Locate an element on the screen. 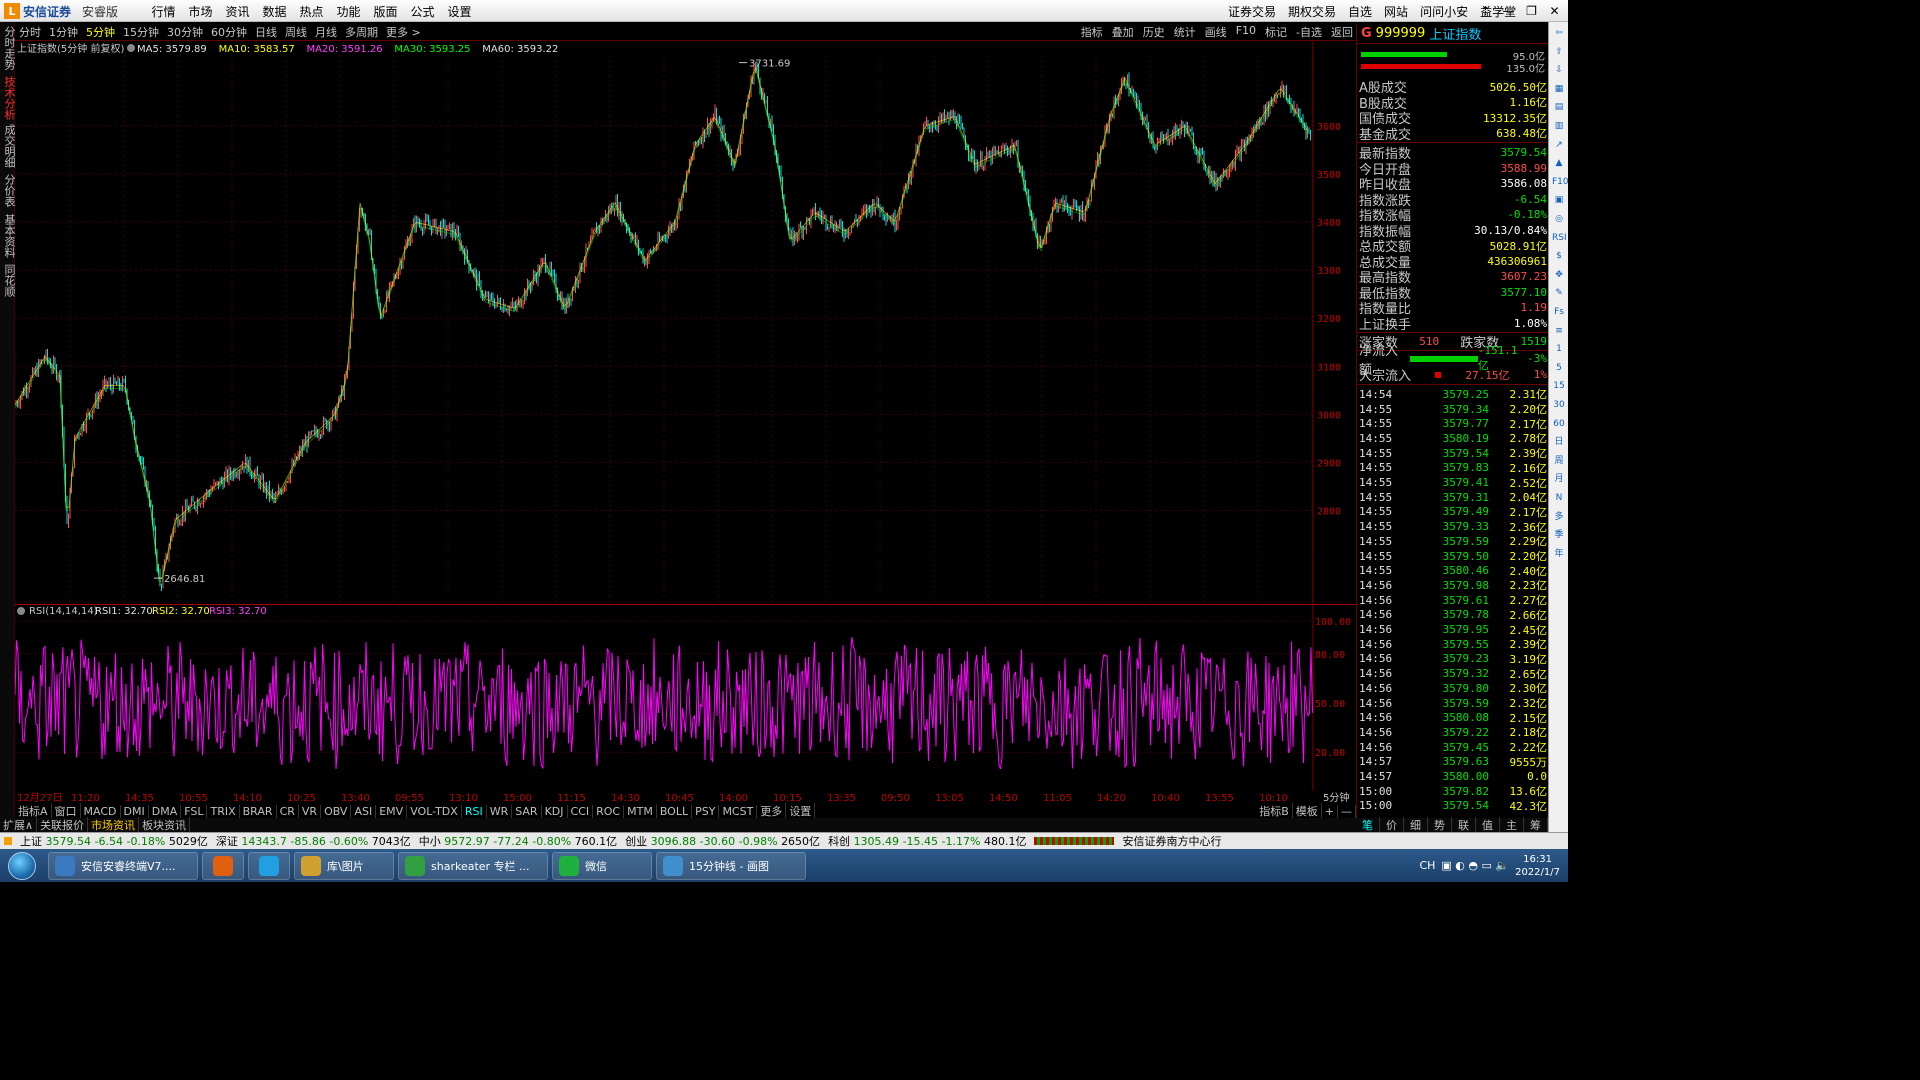  indicator-tab-13: VOL-TDX is located at coordinates (434, 811).